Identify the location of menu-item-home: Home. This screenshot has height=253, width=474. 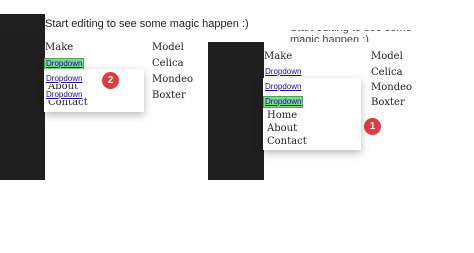
(282, 115).